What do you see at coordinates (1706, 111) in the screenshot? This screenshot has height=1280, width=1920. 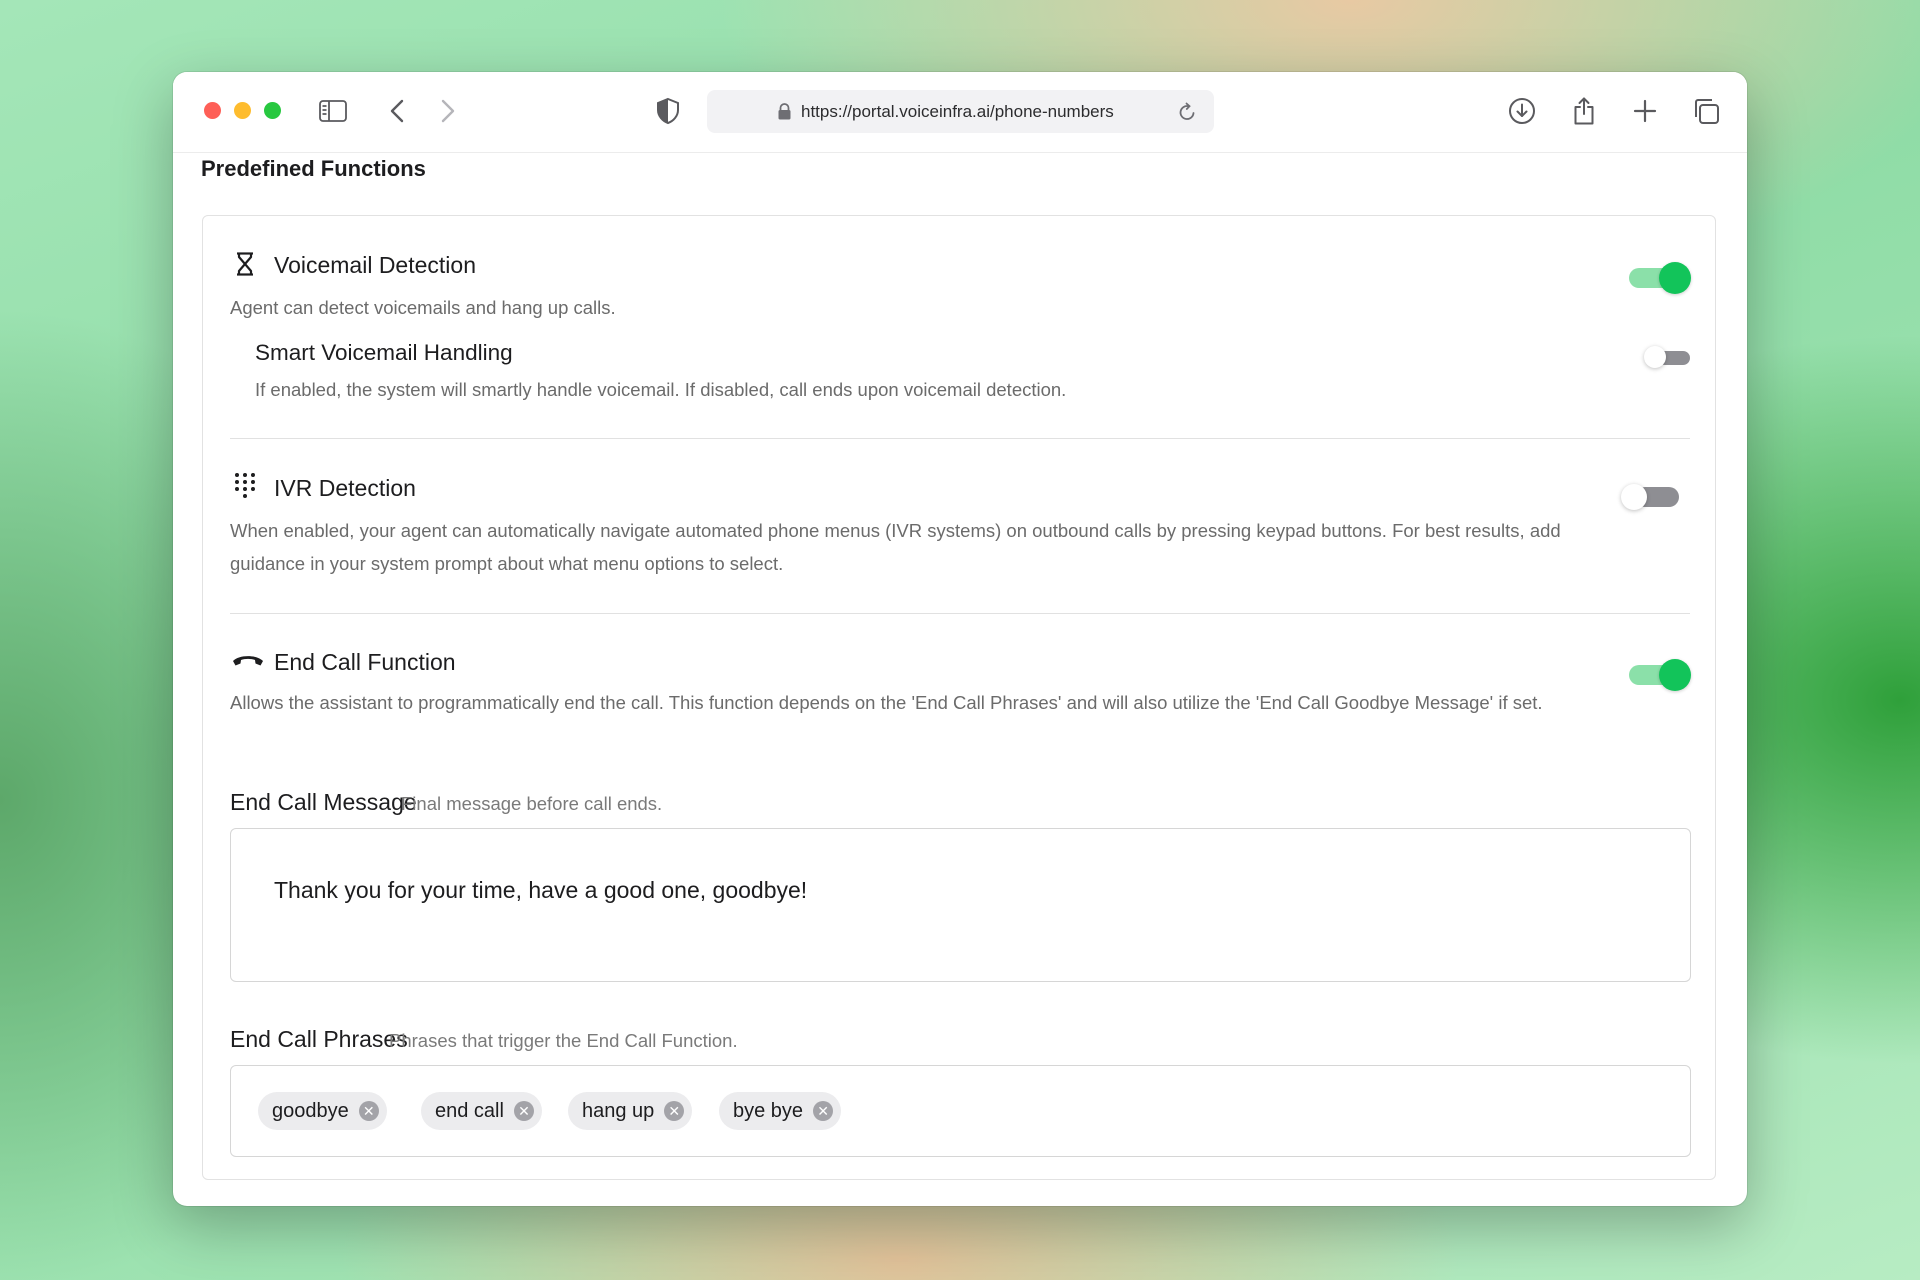 I see `tab-overview-icon` at bounding box center [1706, 111].